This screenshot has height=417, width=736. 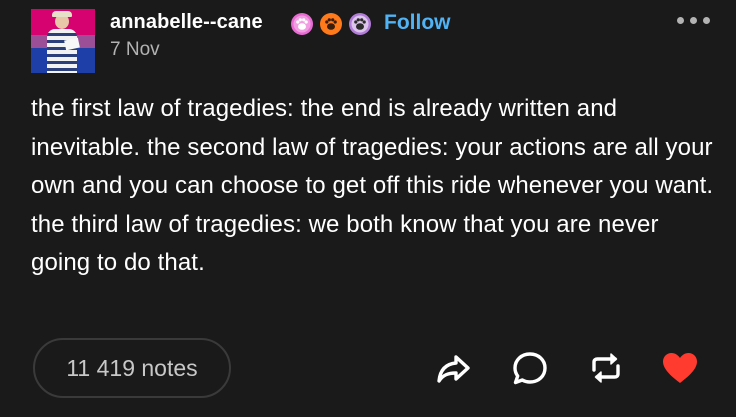 What do you see at coordinates (186, 22) in the screenshot?
I see `username-link: annabelle--cane` at bounding box center [186, 22].